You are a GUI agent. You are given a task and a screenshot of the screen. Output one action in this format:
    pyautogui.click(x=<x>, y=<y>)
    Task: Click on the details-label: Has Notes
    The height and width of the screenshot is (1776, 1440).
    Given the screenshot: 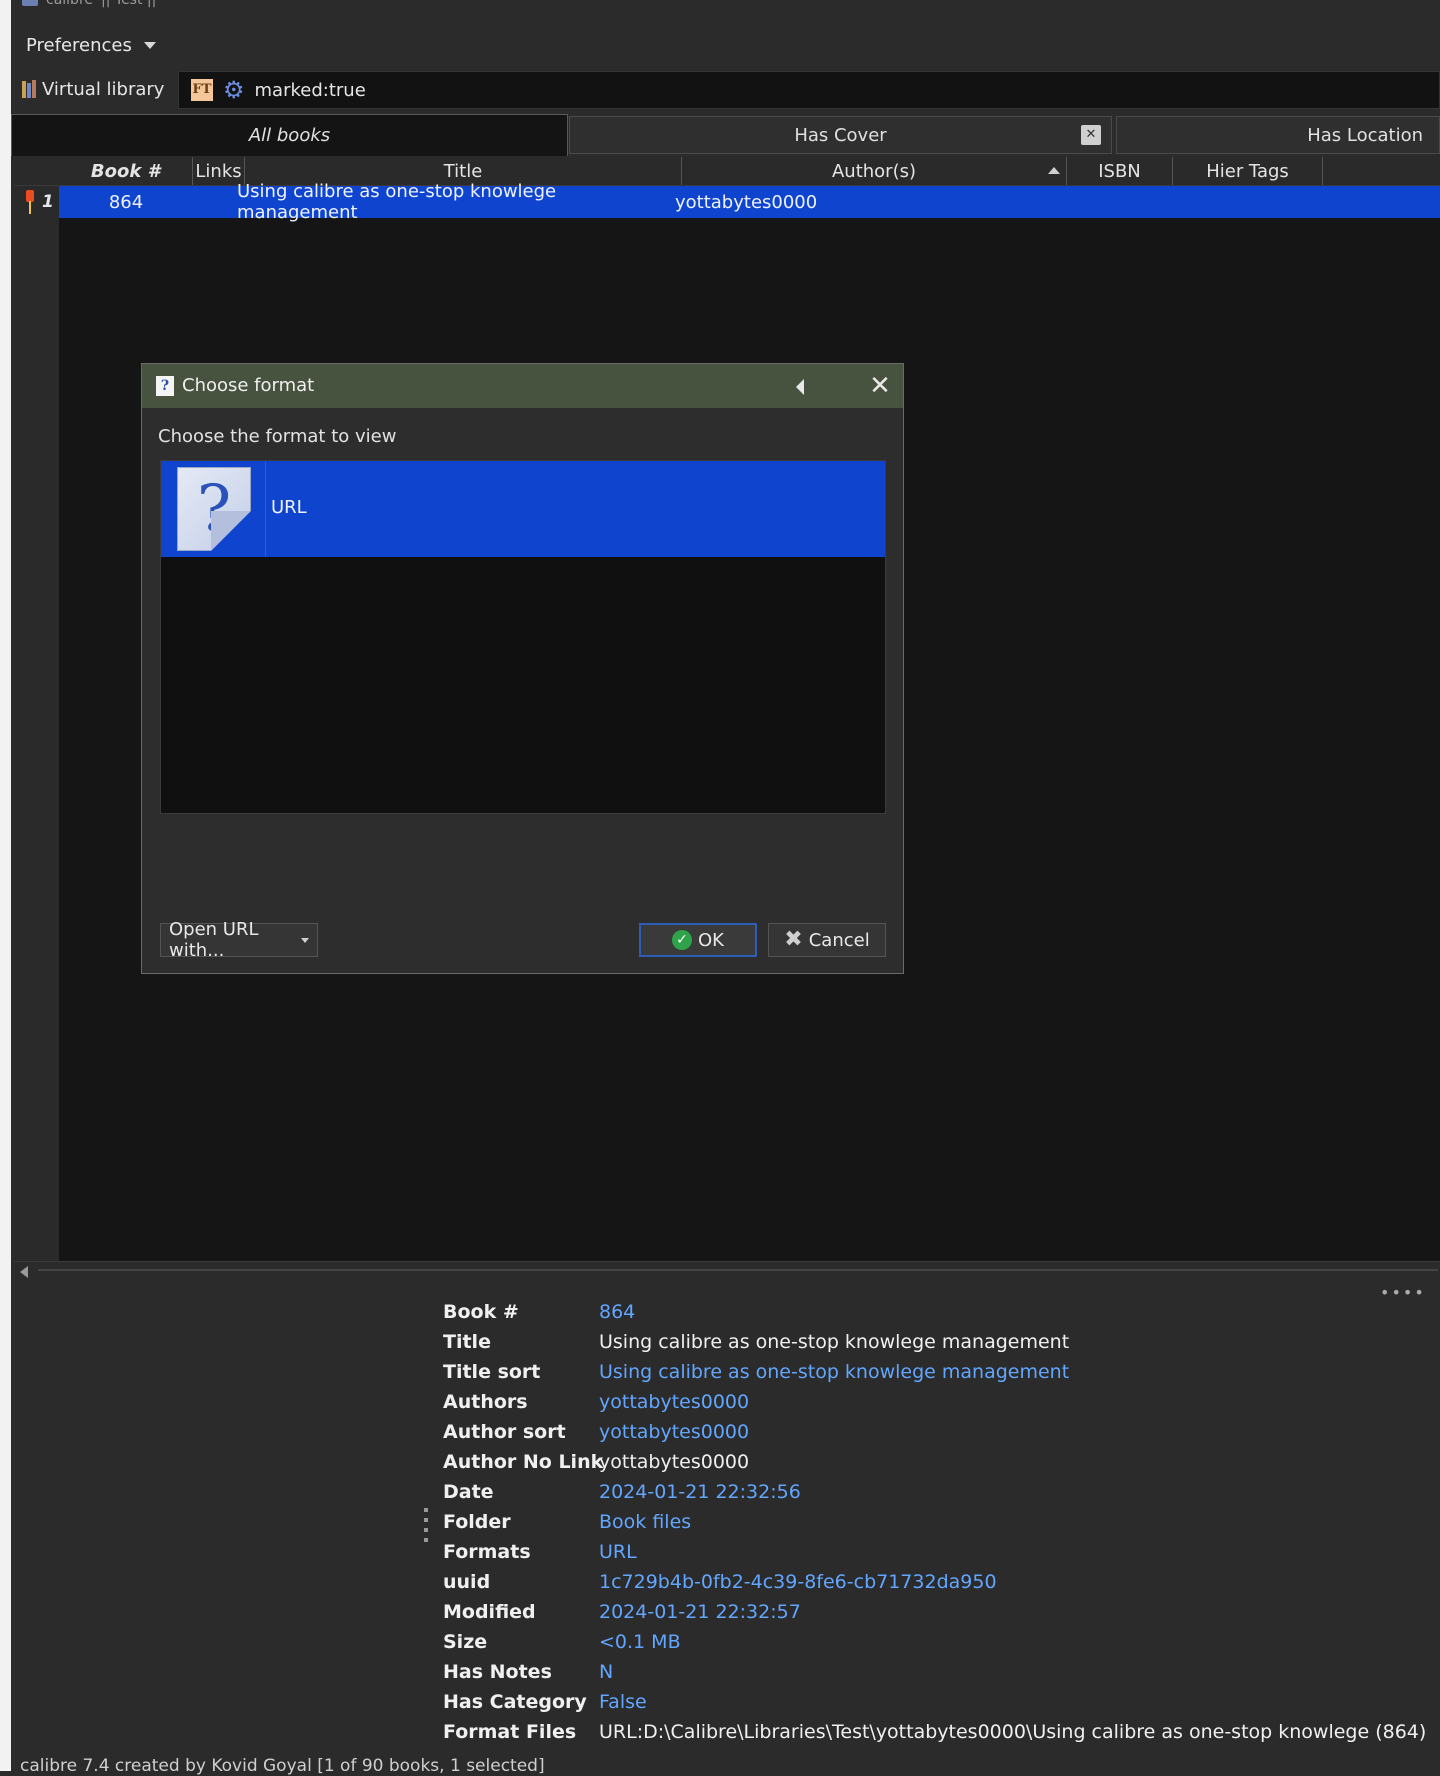 What is the action you would take?
    pyautogui.click(x=497, y=1672)
    